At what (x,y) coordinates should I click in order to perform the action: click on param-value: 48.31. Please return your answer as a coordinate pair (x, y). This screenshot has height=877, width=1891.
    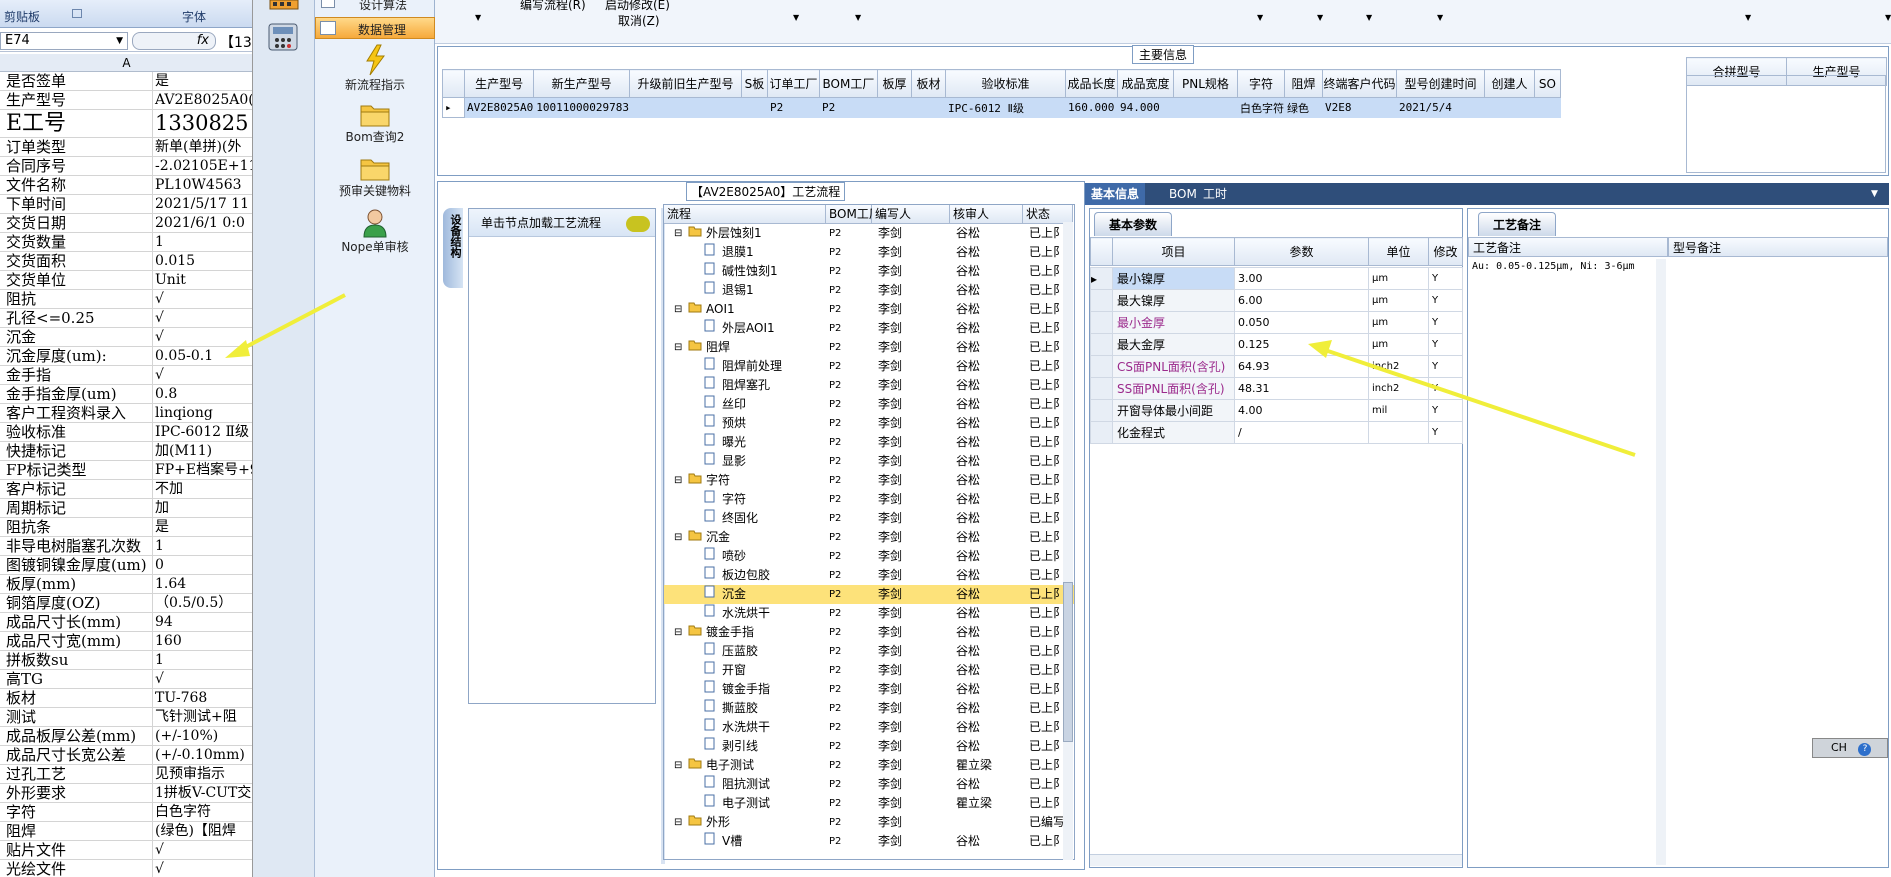
    Looking at the image, I should click on (1301, 388).